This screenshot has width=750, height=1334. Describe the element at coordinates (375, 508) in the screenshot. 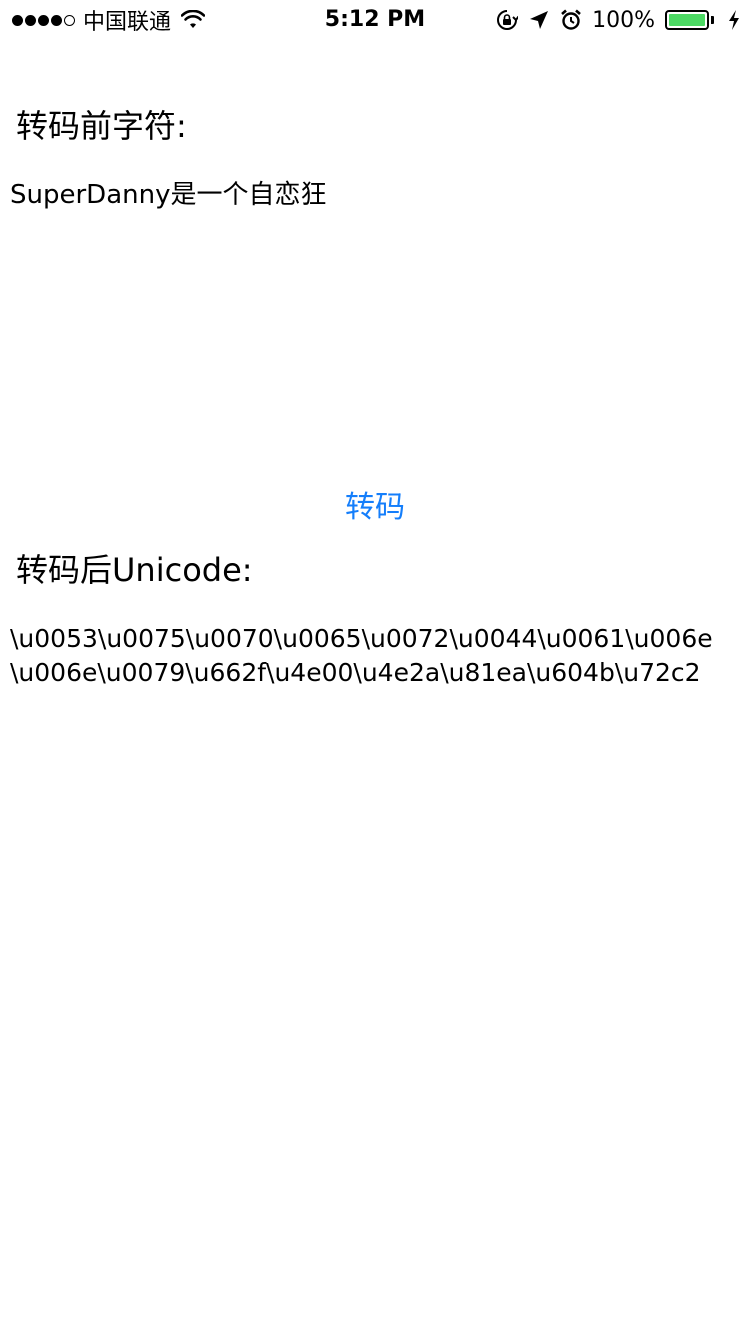

I see `convert-button: 转码` at that location.